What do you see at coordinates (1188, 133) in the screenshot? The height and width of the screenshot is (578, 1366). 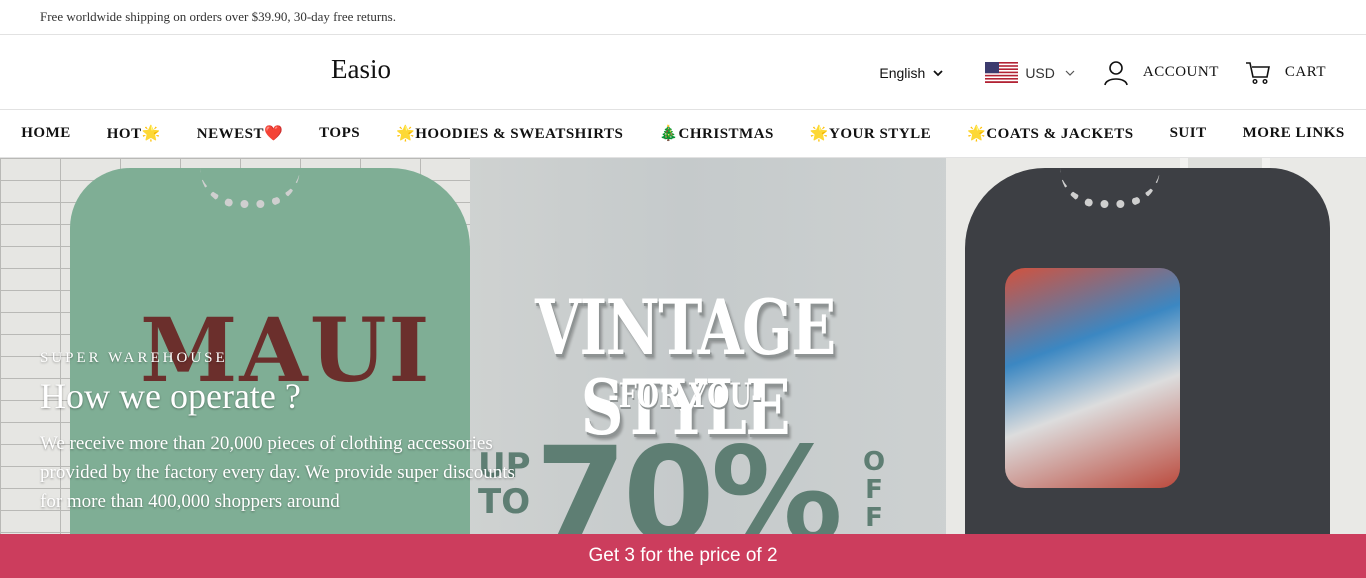 I see `nav-item-suit: SUIT` at bounding box center [1188, 133].